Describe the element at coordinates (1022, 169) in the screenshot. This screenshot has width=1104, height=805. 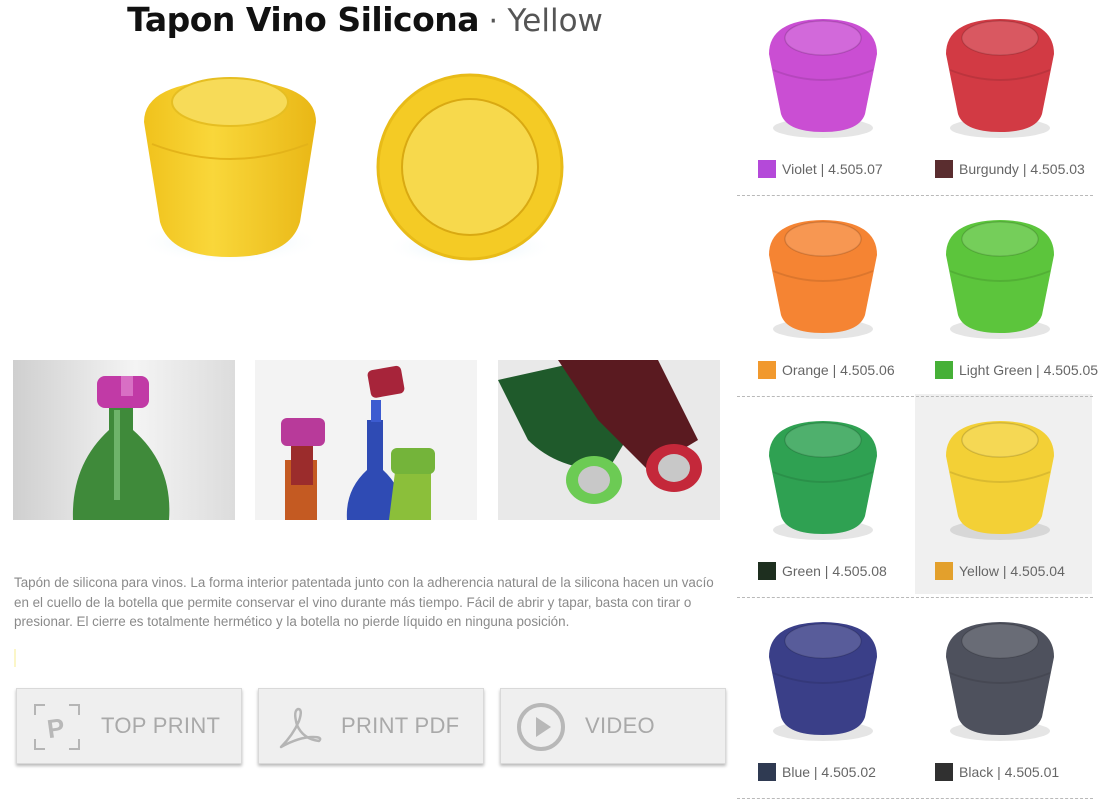
I see `swatch-label: Burgundy | 4.505.03` at that location.